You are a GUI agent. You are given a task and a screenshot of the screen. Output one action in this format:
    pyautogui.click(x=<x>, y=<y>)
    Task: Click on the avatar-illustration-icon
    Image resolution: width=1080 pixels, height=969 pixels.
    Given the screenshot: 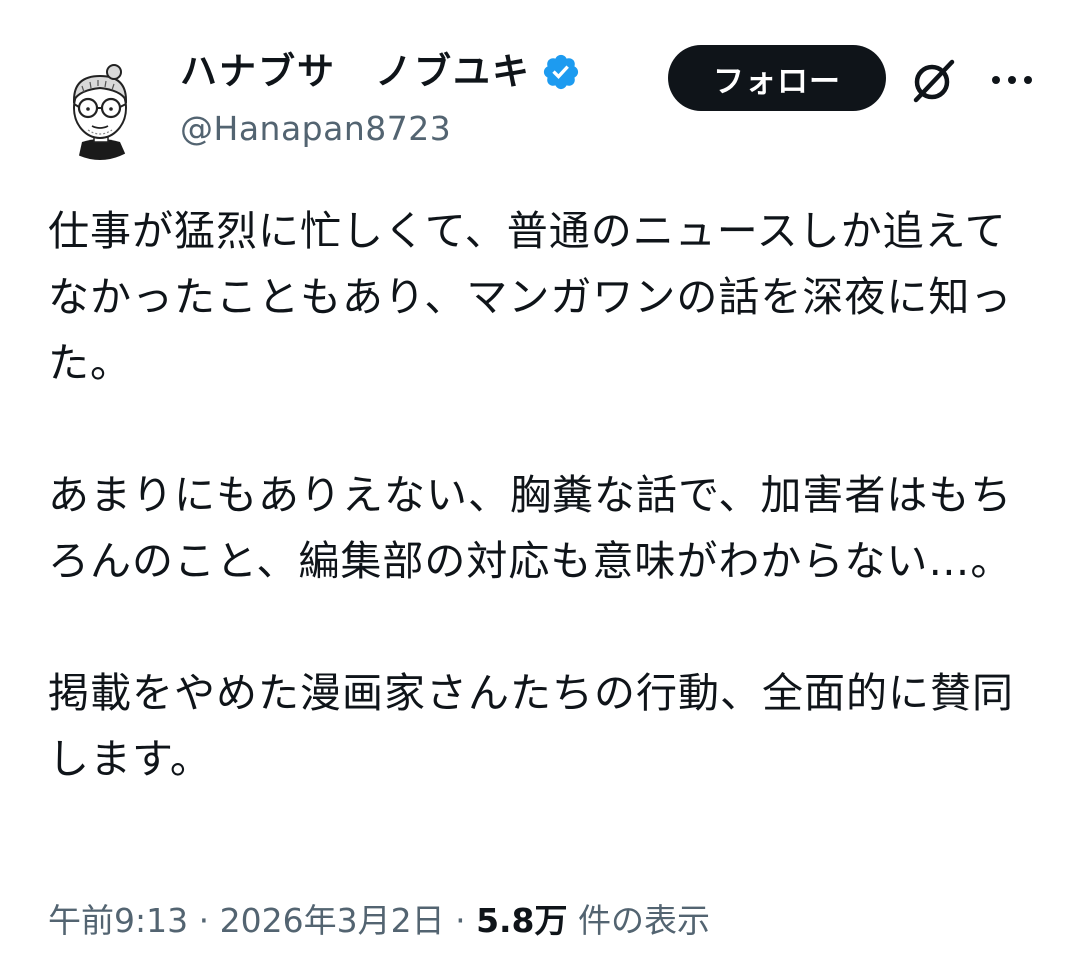 What is the action you would take?
    pyautogui.click(x=100, y=108)
    